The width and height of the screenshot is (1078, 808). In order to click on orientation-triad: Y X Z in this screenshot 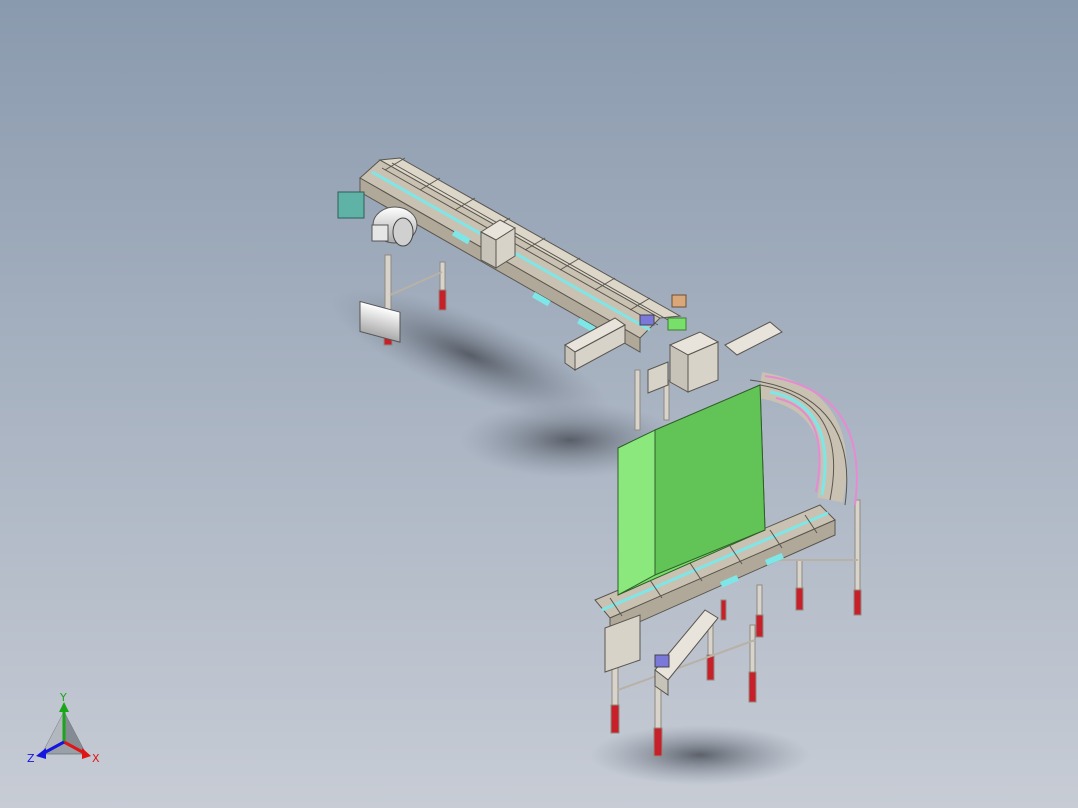, I will do `click(67, 732)`.